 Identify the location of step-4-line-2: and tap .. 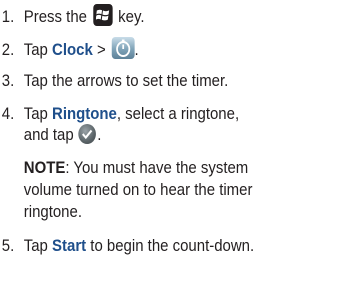
(62, 135).